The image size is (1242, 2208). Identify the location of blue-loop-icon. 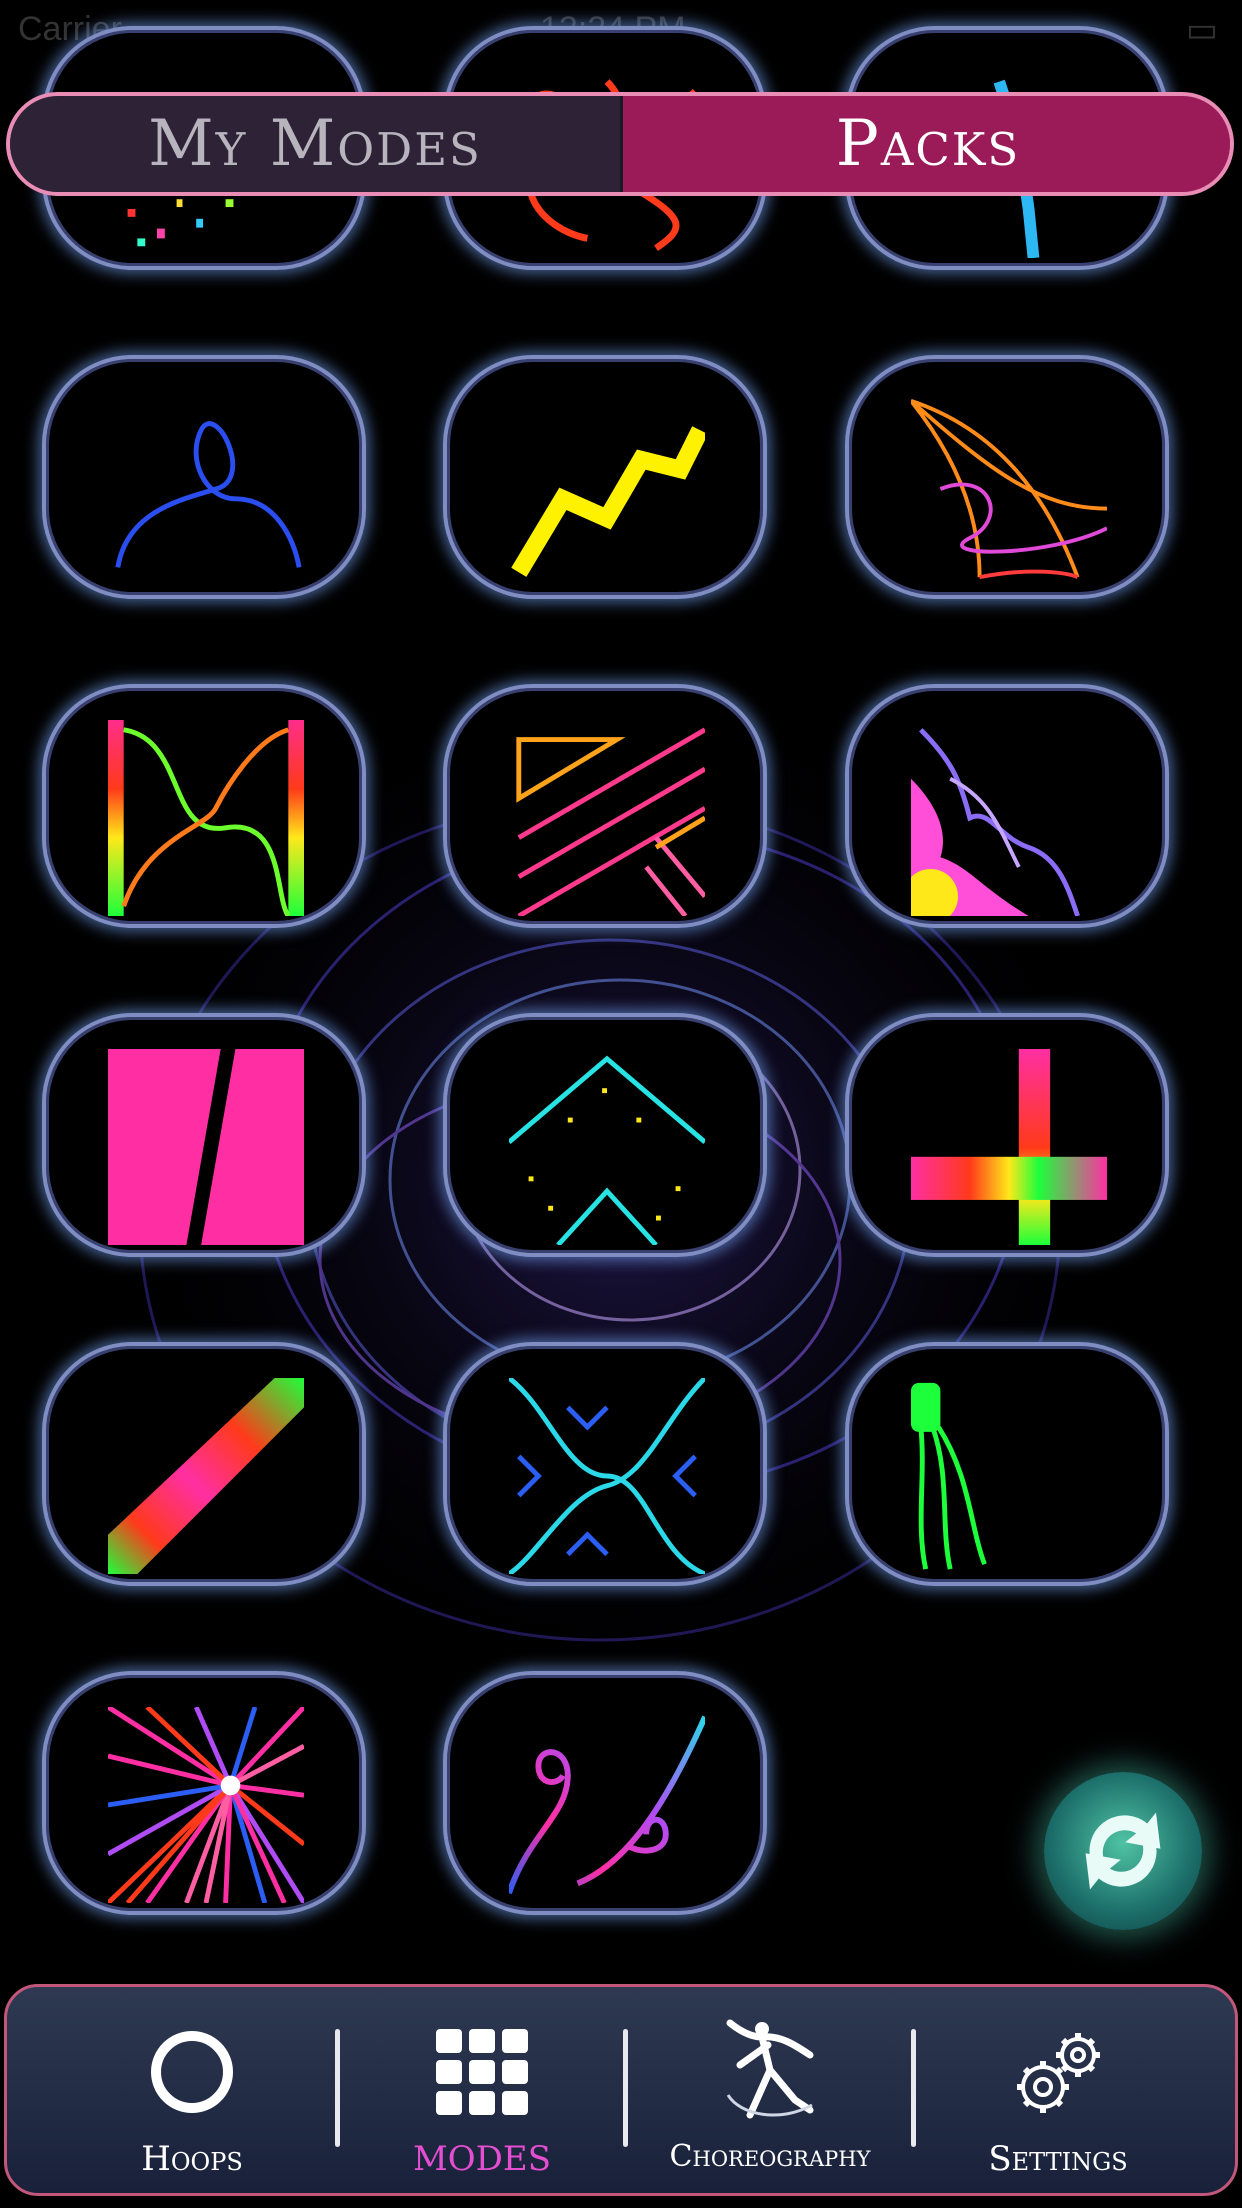
(208, 494).